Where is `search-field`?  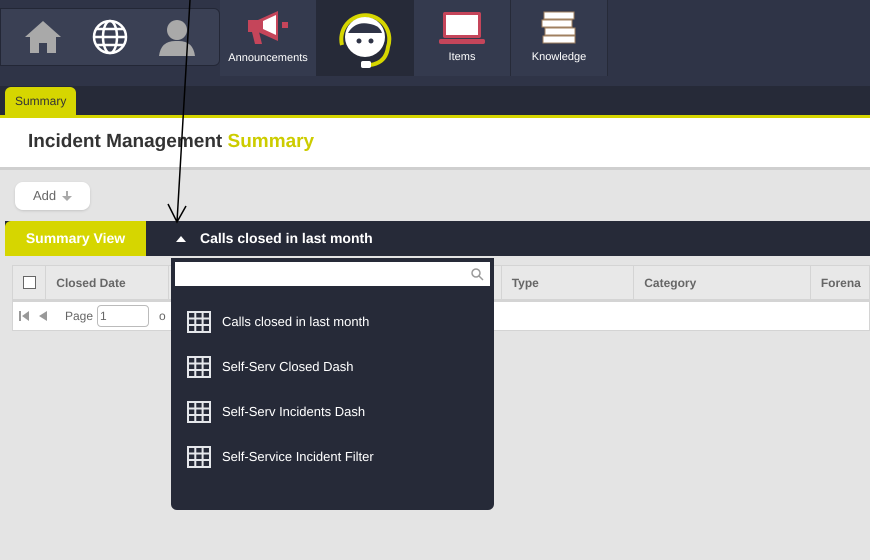
search-field is located at coordinates (332, 274).